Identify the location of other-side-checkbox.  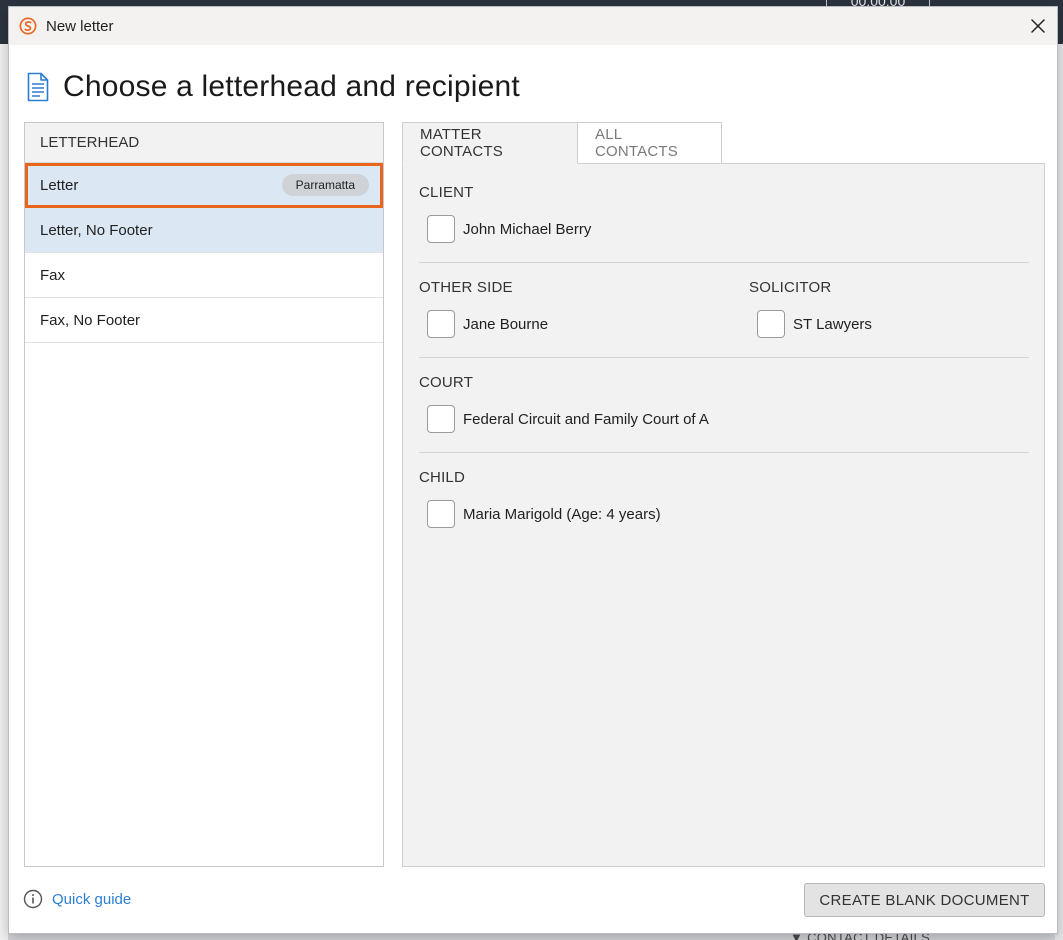
(441, 324).